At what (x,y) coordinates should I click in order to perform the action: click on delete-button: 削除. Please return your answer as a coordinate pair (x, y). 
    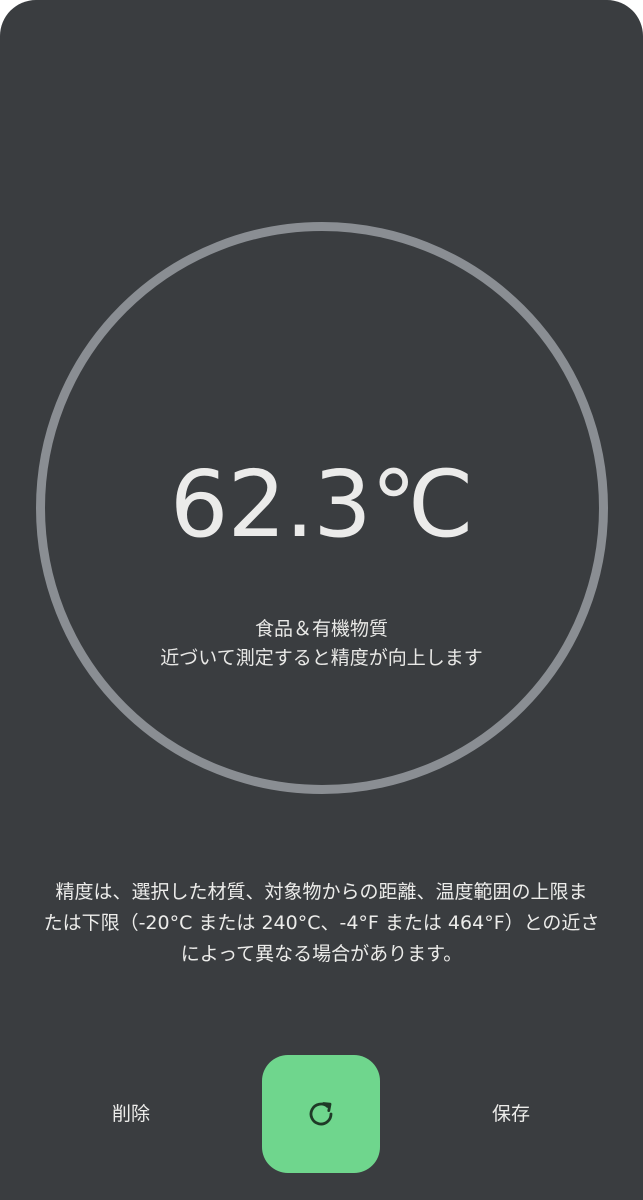
    Looking at the image, I should click on (131, 1114).